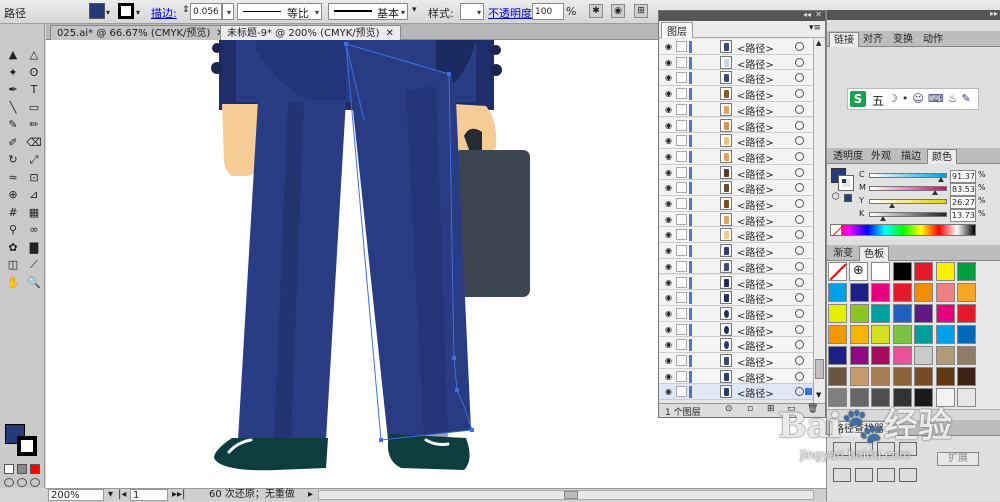 Image resolution: width=1000 pixels, height=502 pixels. I want to click on color-panel-tab-0: 透明度, so click(848, 156).